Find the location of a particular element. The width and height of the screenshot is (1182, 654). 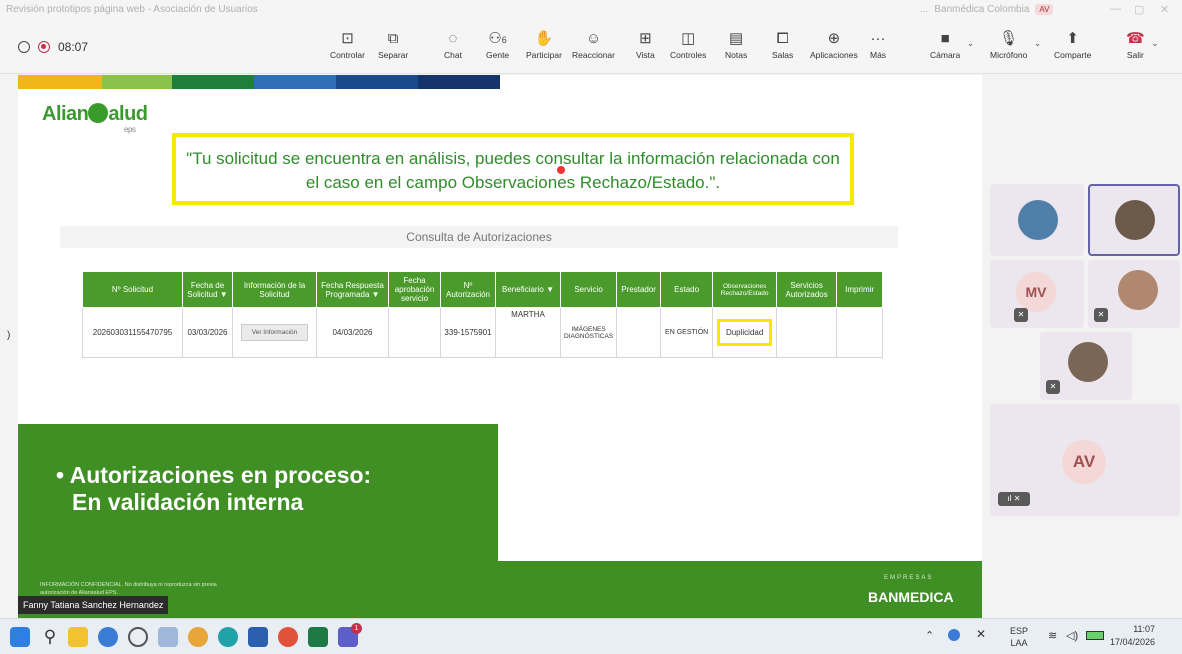

participant-tile: MV ✕ is located at coordinates (1037, 294).